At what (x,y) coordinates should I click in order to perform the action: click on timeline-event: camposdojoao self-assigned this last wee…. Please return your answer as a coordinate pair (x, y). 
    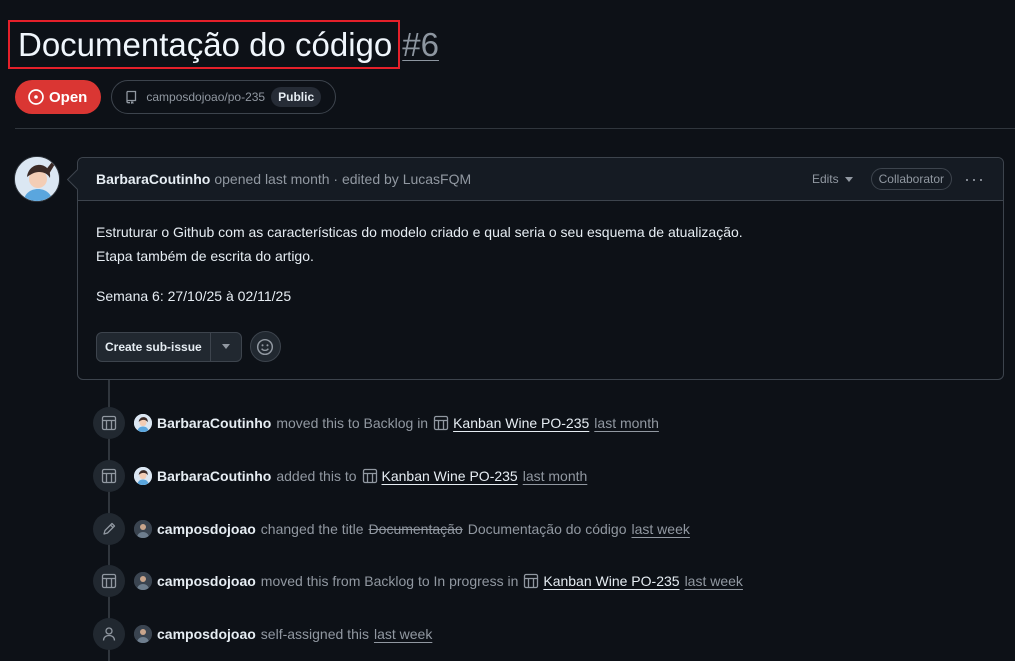
    Looking at the image, I should click on (262, 634).